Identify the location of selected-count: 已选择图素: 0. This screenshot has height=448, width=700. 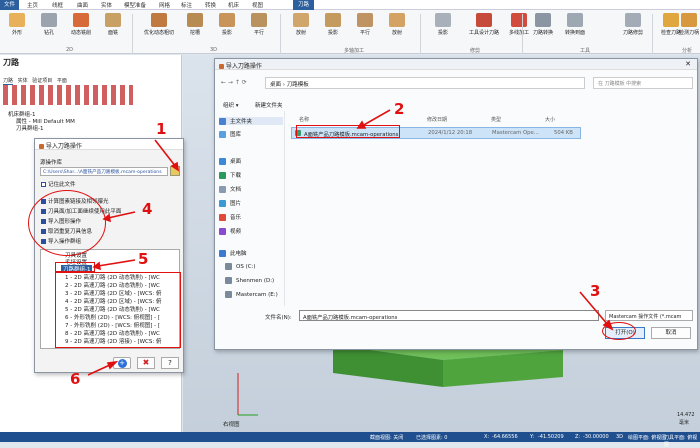
(432, 438).